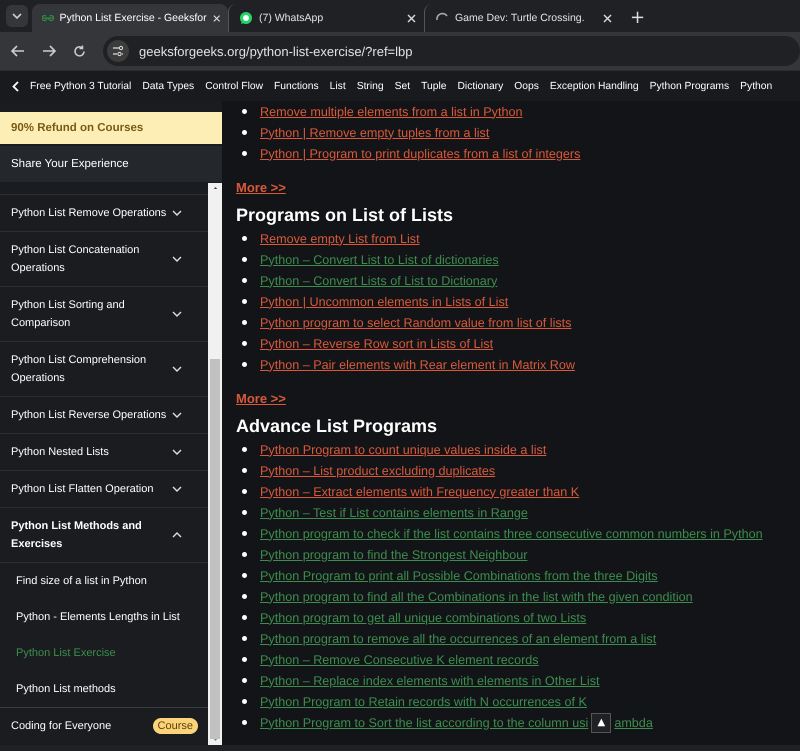 The image size is (800, 751). What do you see at coordinates (420, 491) in the screenshot?
I see `article-link: Python – Extract elements with Frequency greater than K` at bounding box center [420, 491].